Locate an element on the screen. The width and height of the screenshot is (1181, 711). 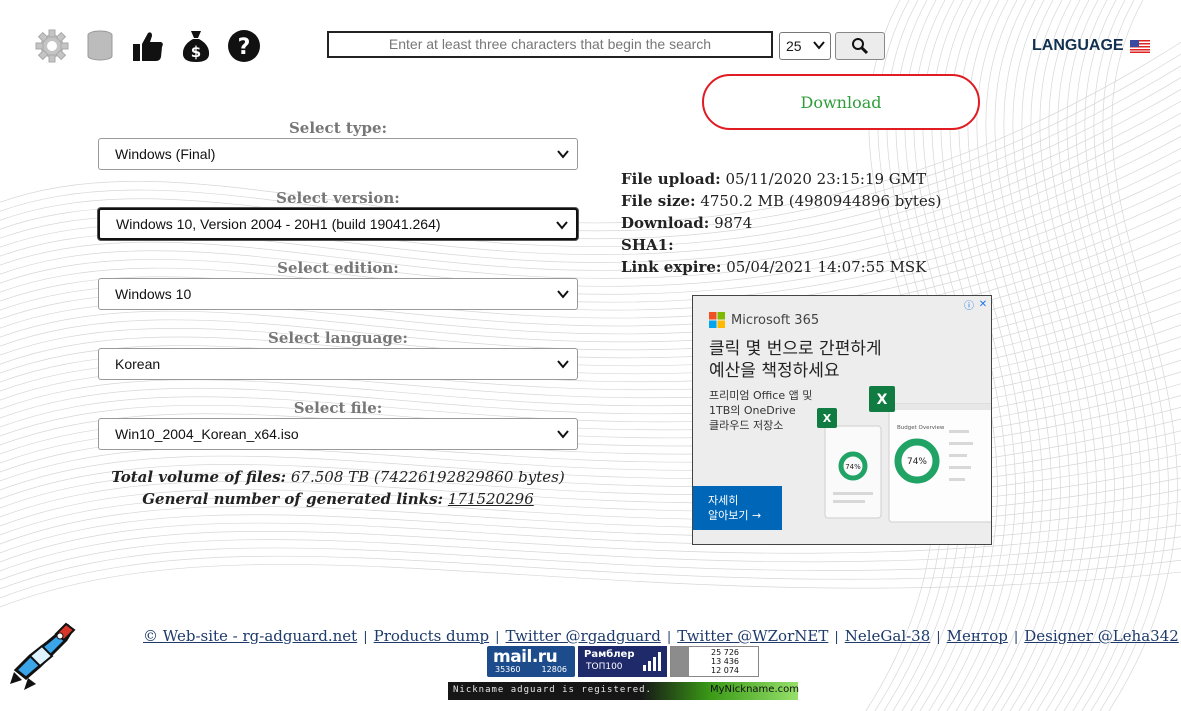
select-file-value: Win10_2004_Korean_x64.iso is located at coordinates (207, 434).